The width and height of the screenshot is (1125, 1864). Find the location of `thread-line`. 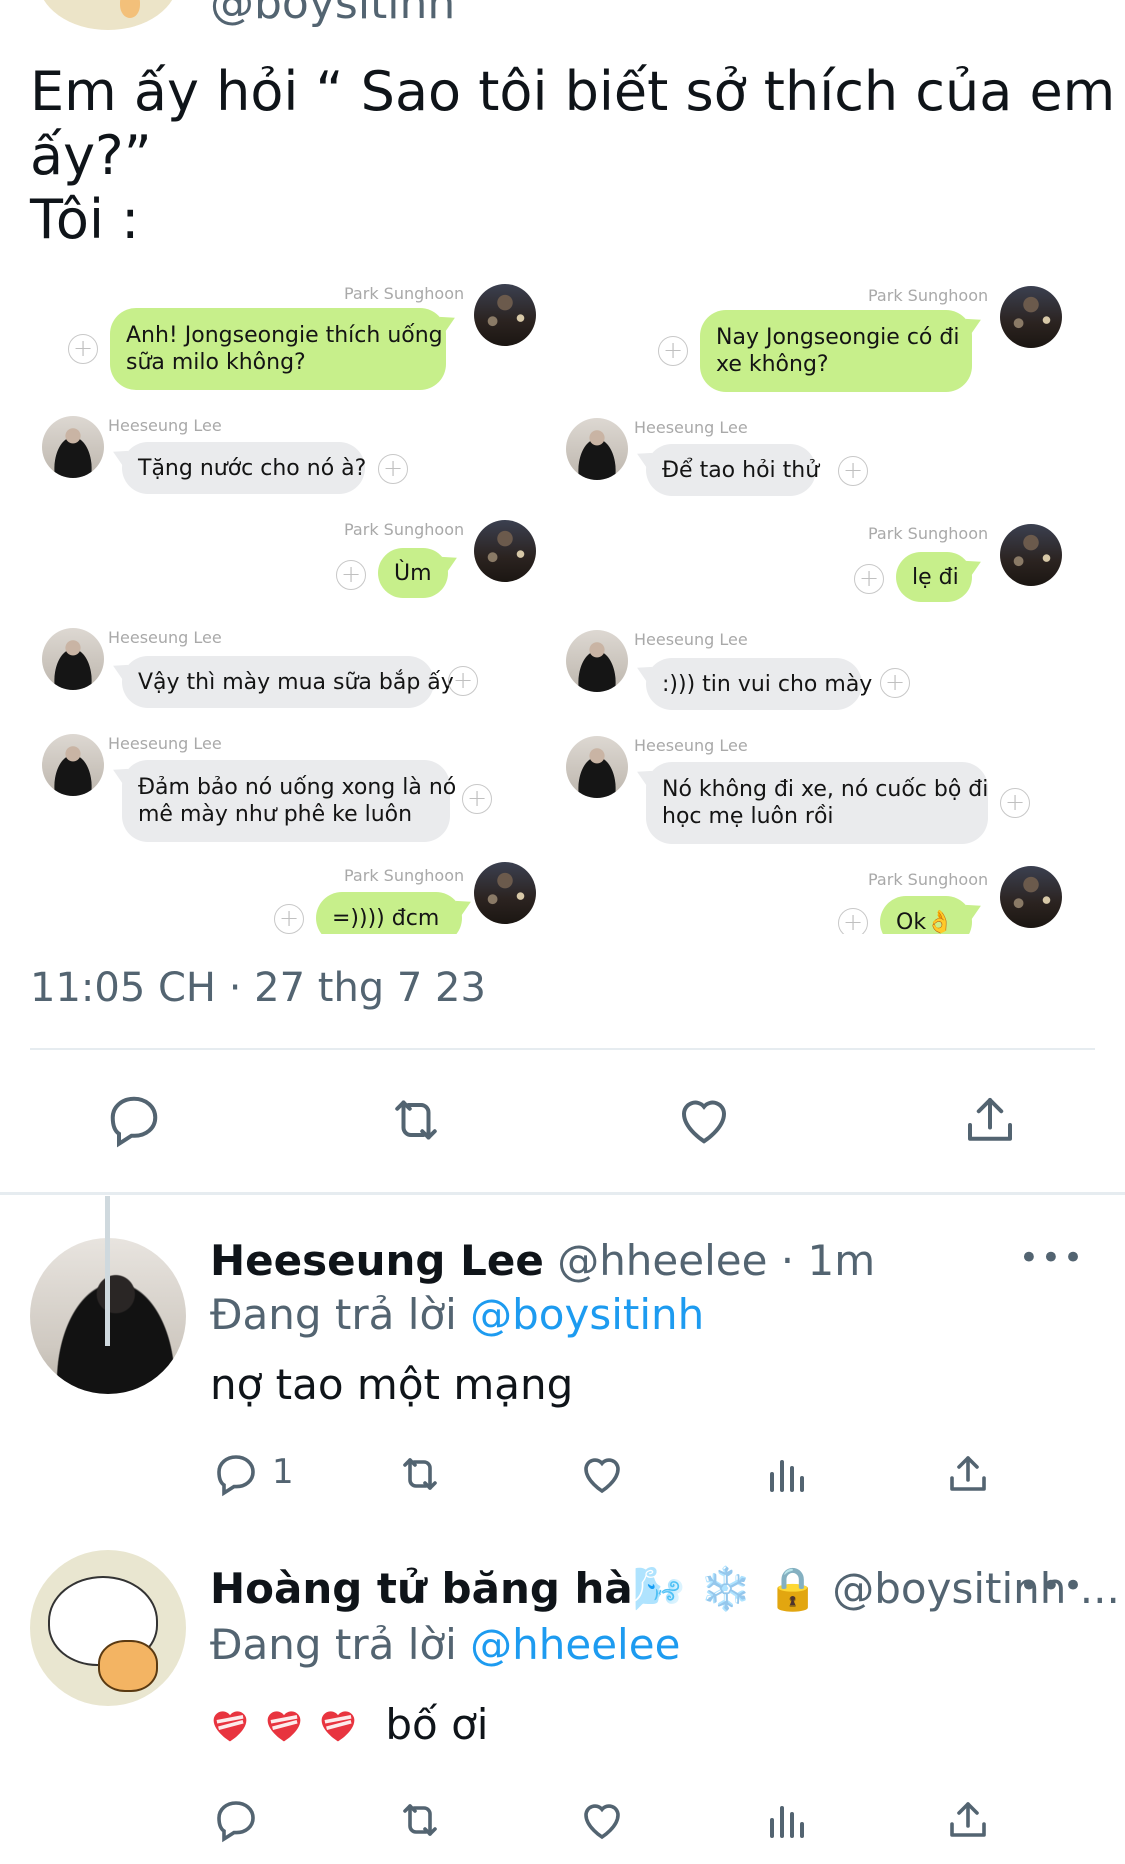

thread-line is located at coordinates (107, 1271).